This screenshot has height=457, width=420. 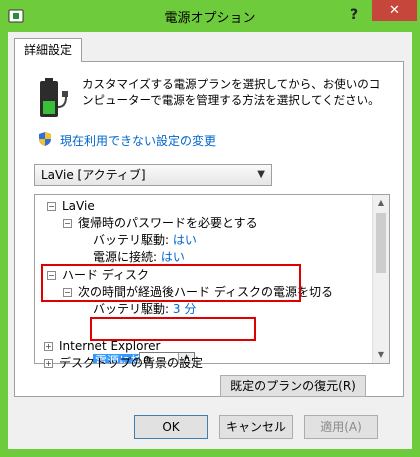 I want to click on scroll-up-icon: ▲, so click(x=381, y=203).